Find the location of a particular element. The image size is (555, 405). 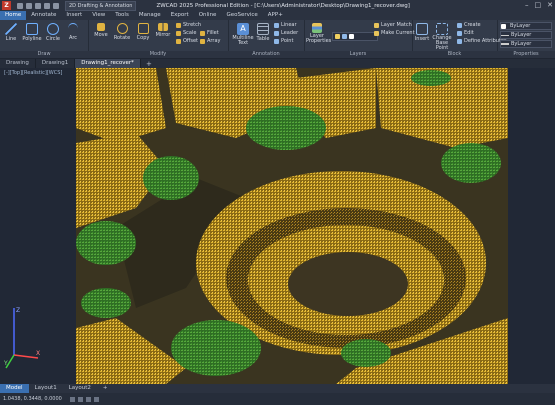

move-tool: Move is located at coordinates (101, 30).